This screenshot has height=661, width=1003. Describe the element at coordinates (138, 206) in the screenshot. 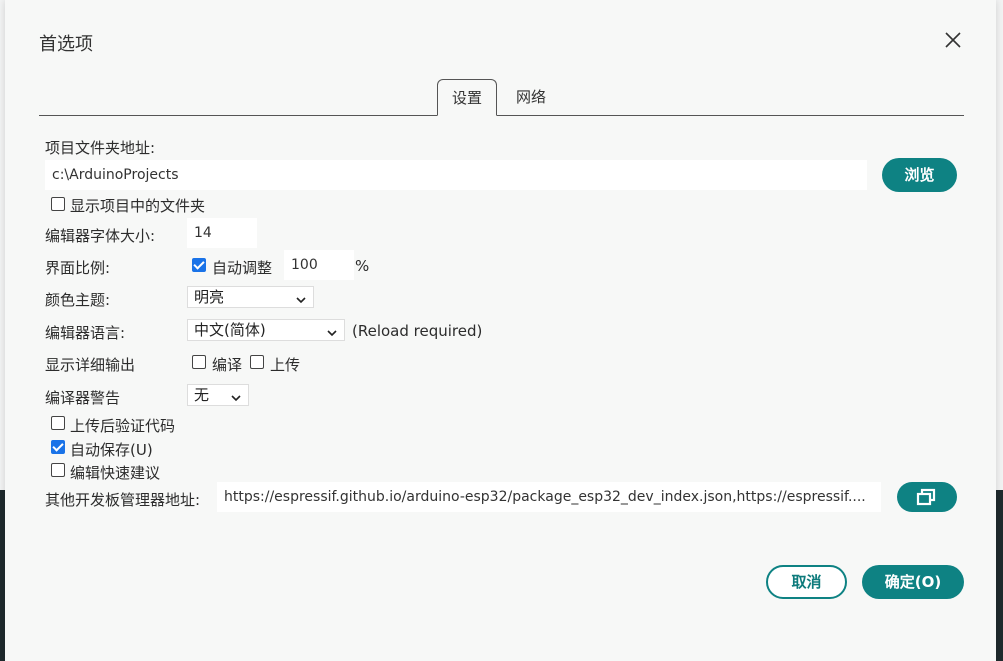

I see `show-files-label: 显示项目中的文件夹` at that location.